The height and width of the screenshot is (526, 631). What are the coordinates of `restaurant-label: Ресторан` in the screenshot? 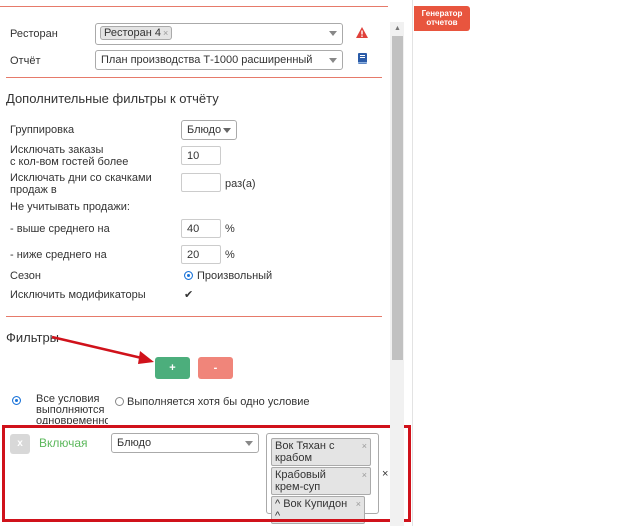 It's located at (34, 34).